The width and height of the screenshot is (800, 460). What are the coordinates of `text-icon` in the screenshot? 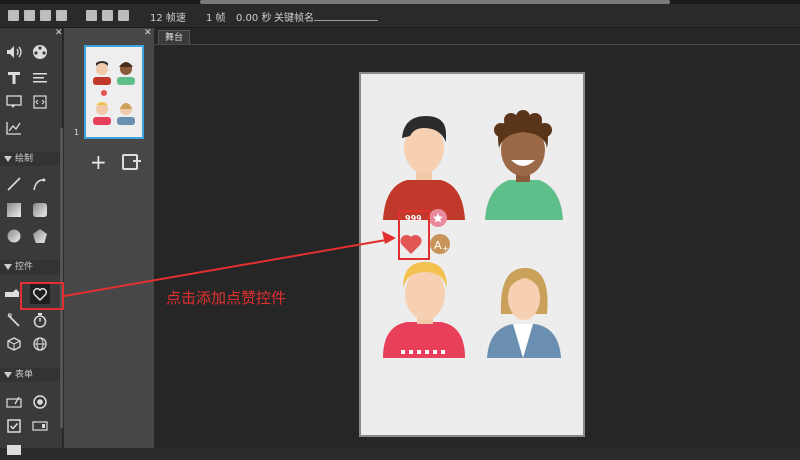 It's located at (14, 78).